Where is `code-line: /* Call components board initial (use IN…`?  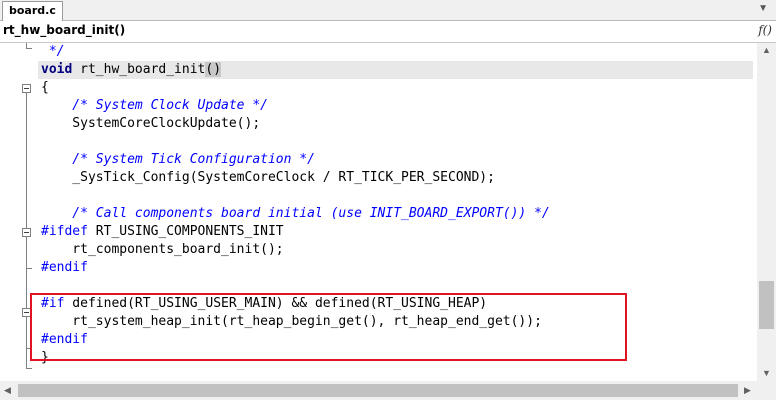 code-line: /* Call components board initial (use IN… is located at coordinates (295, 213).